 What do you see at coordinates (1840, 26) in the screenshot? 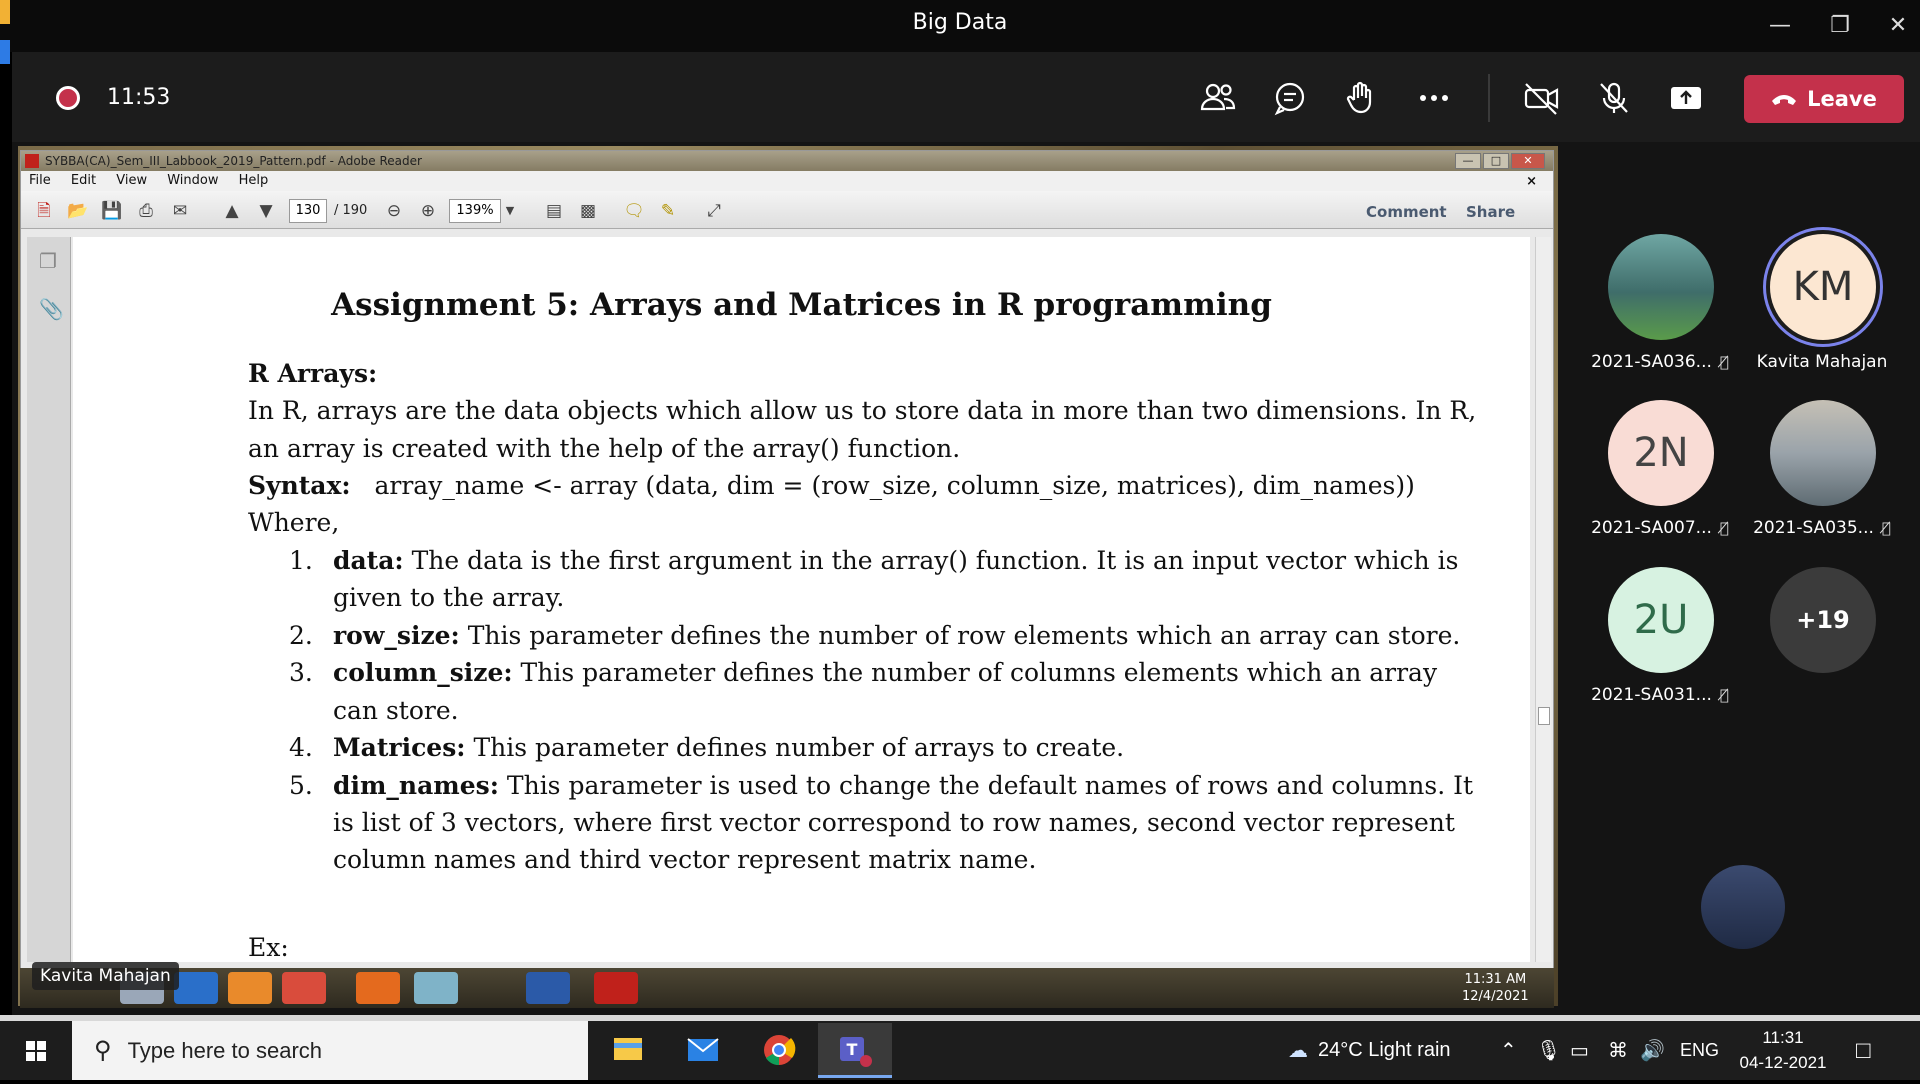
I see `restore-icon: ❐` at bounding box center [1840, 26].